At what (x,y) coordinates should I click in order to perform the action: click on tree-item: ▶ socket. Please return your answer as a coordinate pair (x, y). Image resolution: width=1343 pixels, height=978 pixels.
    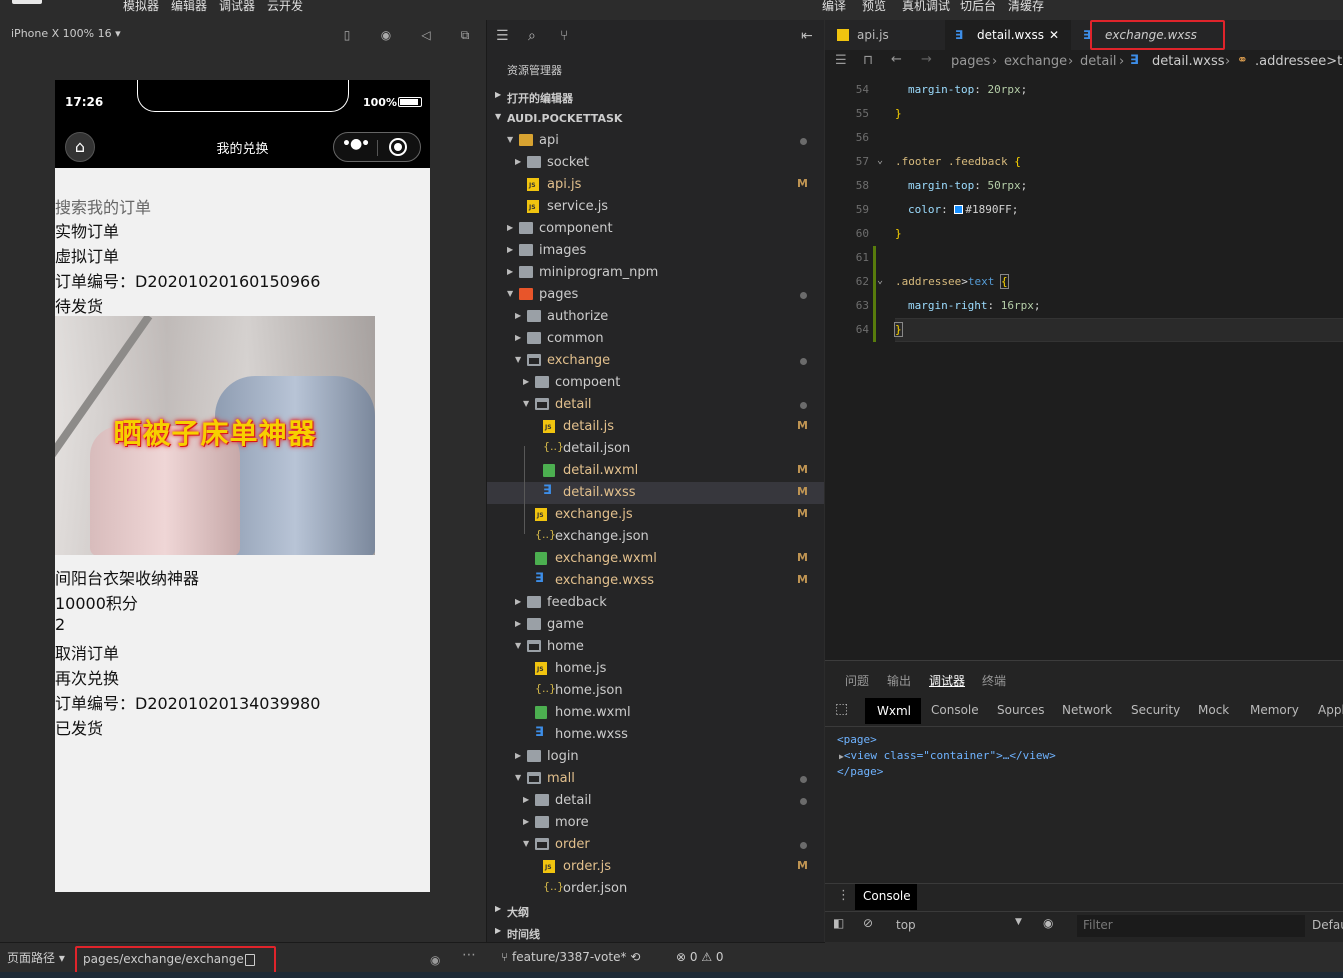
    Looking at the image, I should click on (655, 163).